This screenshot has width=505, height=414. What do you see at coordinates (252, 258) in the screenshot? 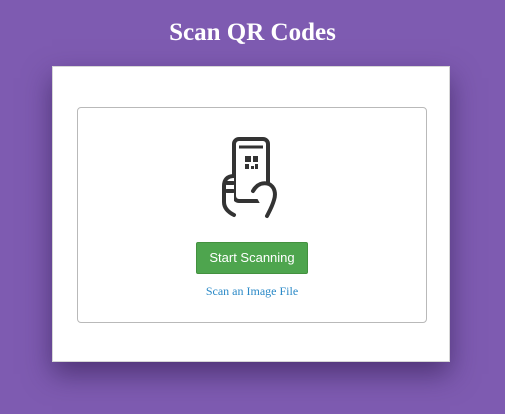
I see `start-scanning-button: Start Scanning` at bounding box center [252, 258].